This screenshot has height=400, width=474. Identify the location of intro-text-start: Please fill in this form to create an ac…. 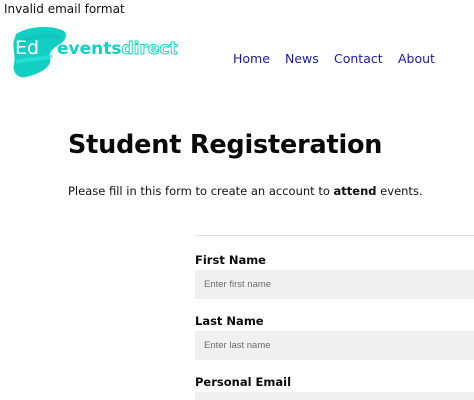
(201, 191).